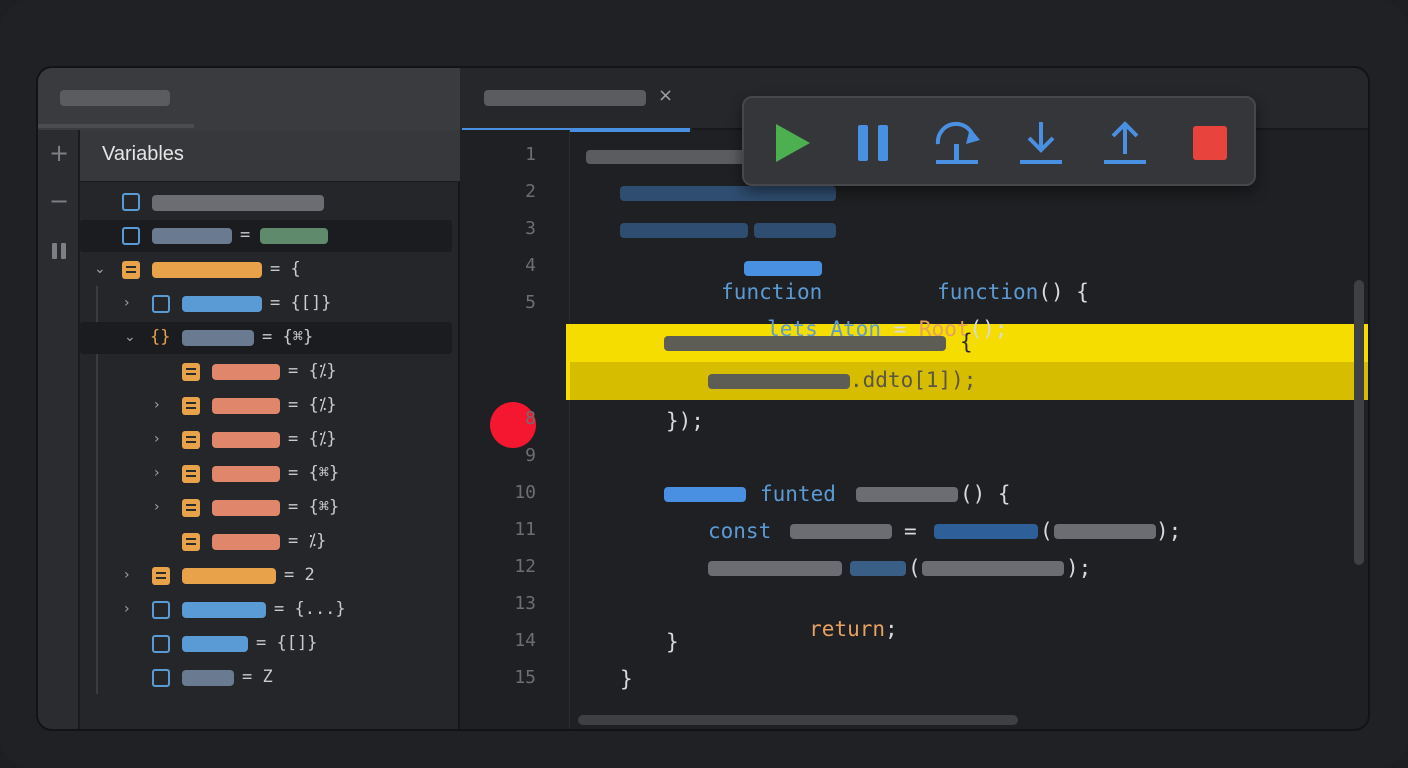  Describe the element at coordinates (913, 380) in the screenshot. I see `code-line: .ddto[1]);` at that location.